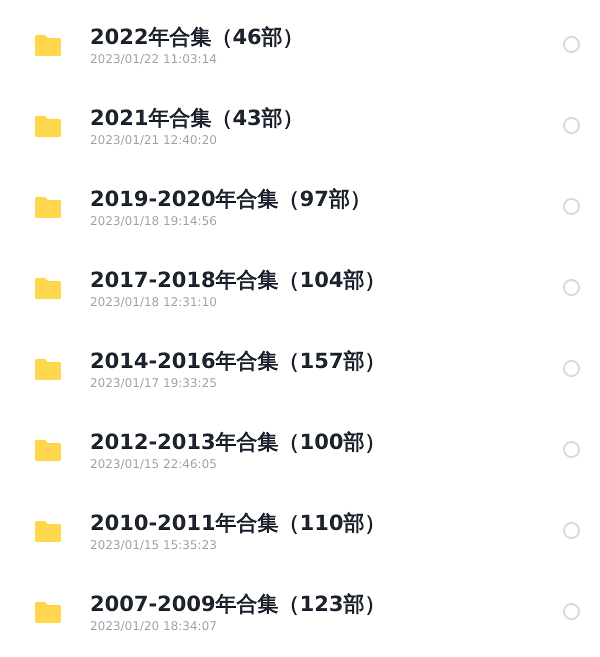 The image size is (600, 657). I want to click on modified-date: 2023/01/21 12:40:20, so click(153, 140).